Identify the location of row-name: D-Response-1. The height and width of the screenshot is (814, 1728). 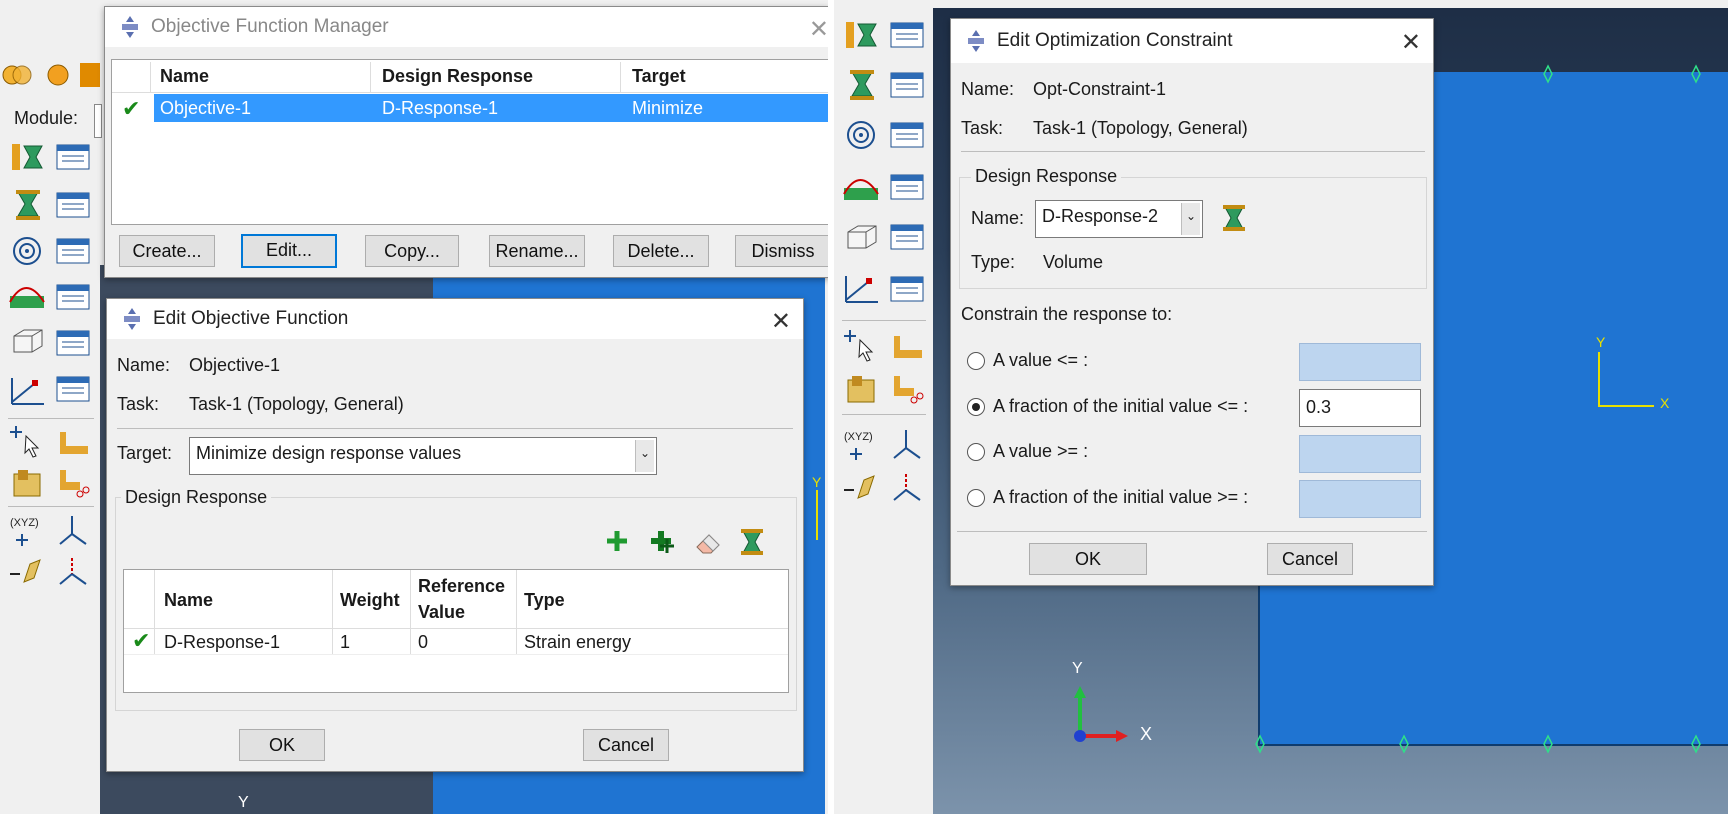
(222, 642).